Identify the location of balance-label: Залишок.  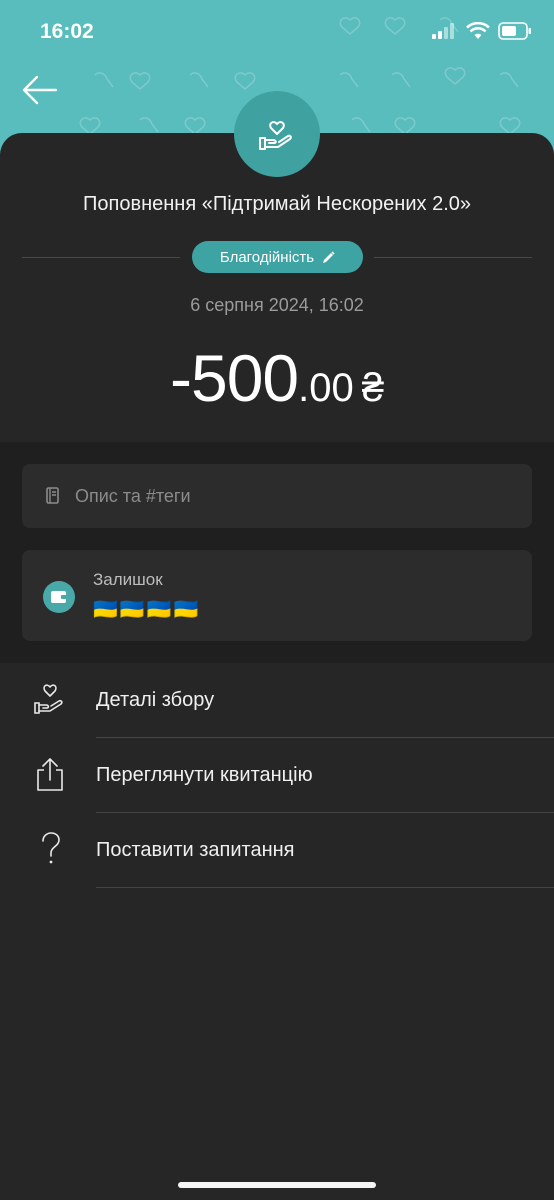
(128, 579).